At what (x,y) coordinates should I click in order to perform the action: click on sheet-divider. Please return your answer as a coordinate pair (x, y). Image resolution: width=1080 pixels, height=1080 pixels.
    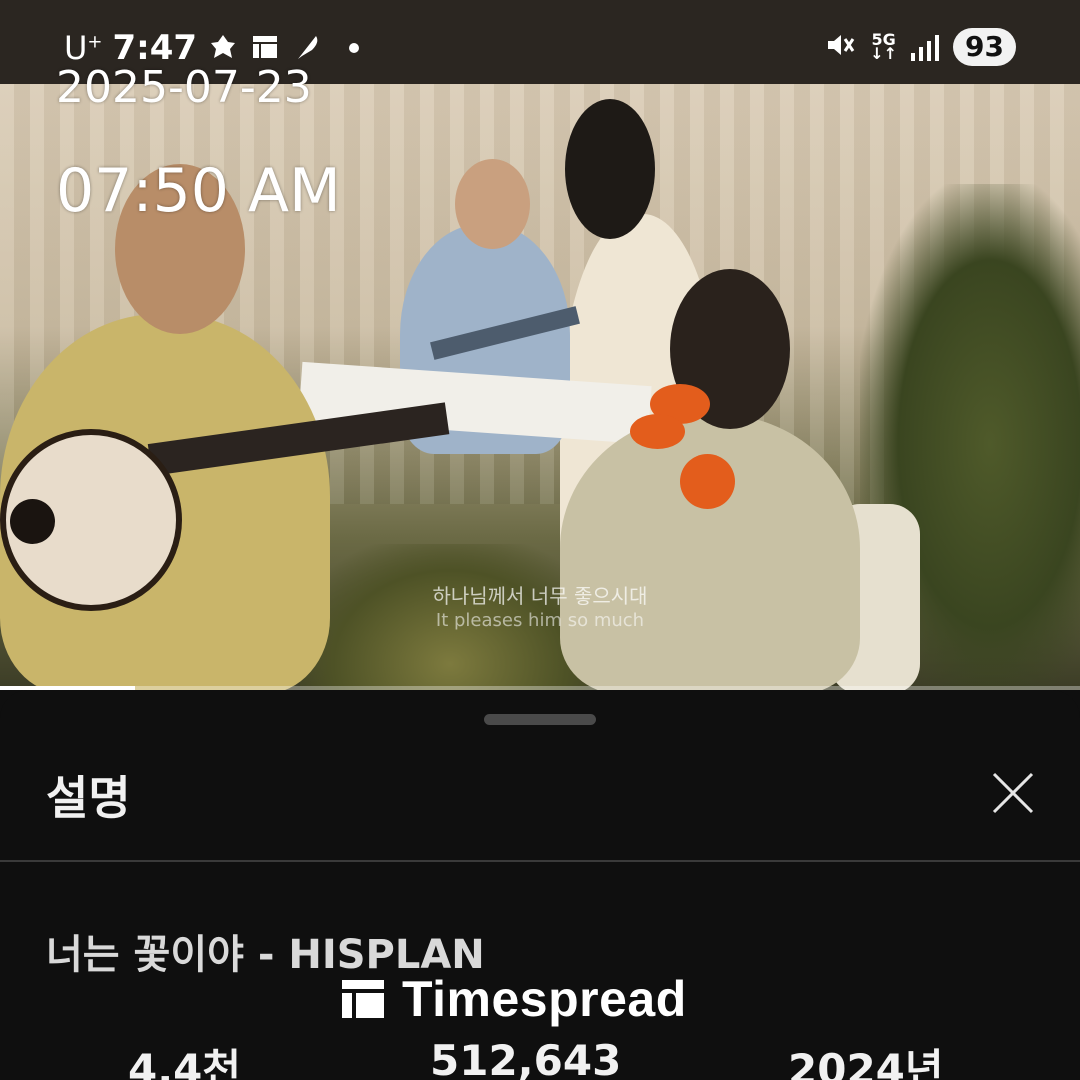
    Looking at the image, I should click on (540, 861).